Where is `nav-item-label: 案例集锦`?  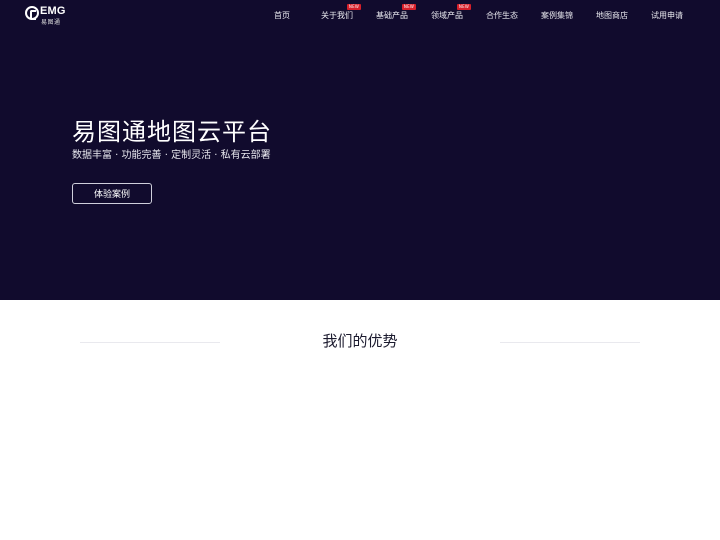
nav-item-label: 案例集锦 is located at coordinates (557, 15).